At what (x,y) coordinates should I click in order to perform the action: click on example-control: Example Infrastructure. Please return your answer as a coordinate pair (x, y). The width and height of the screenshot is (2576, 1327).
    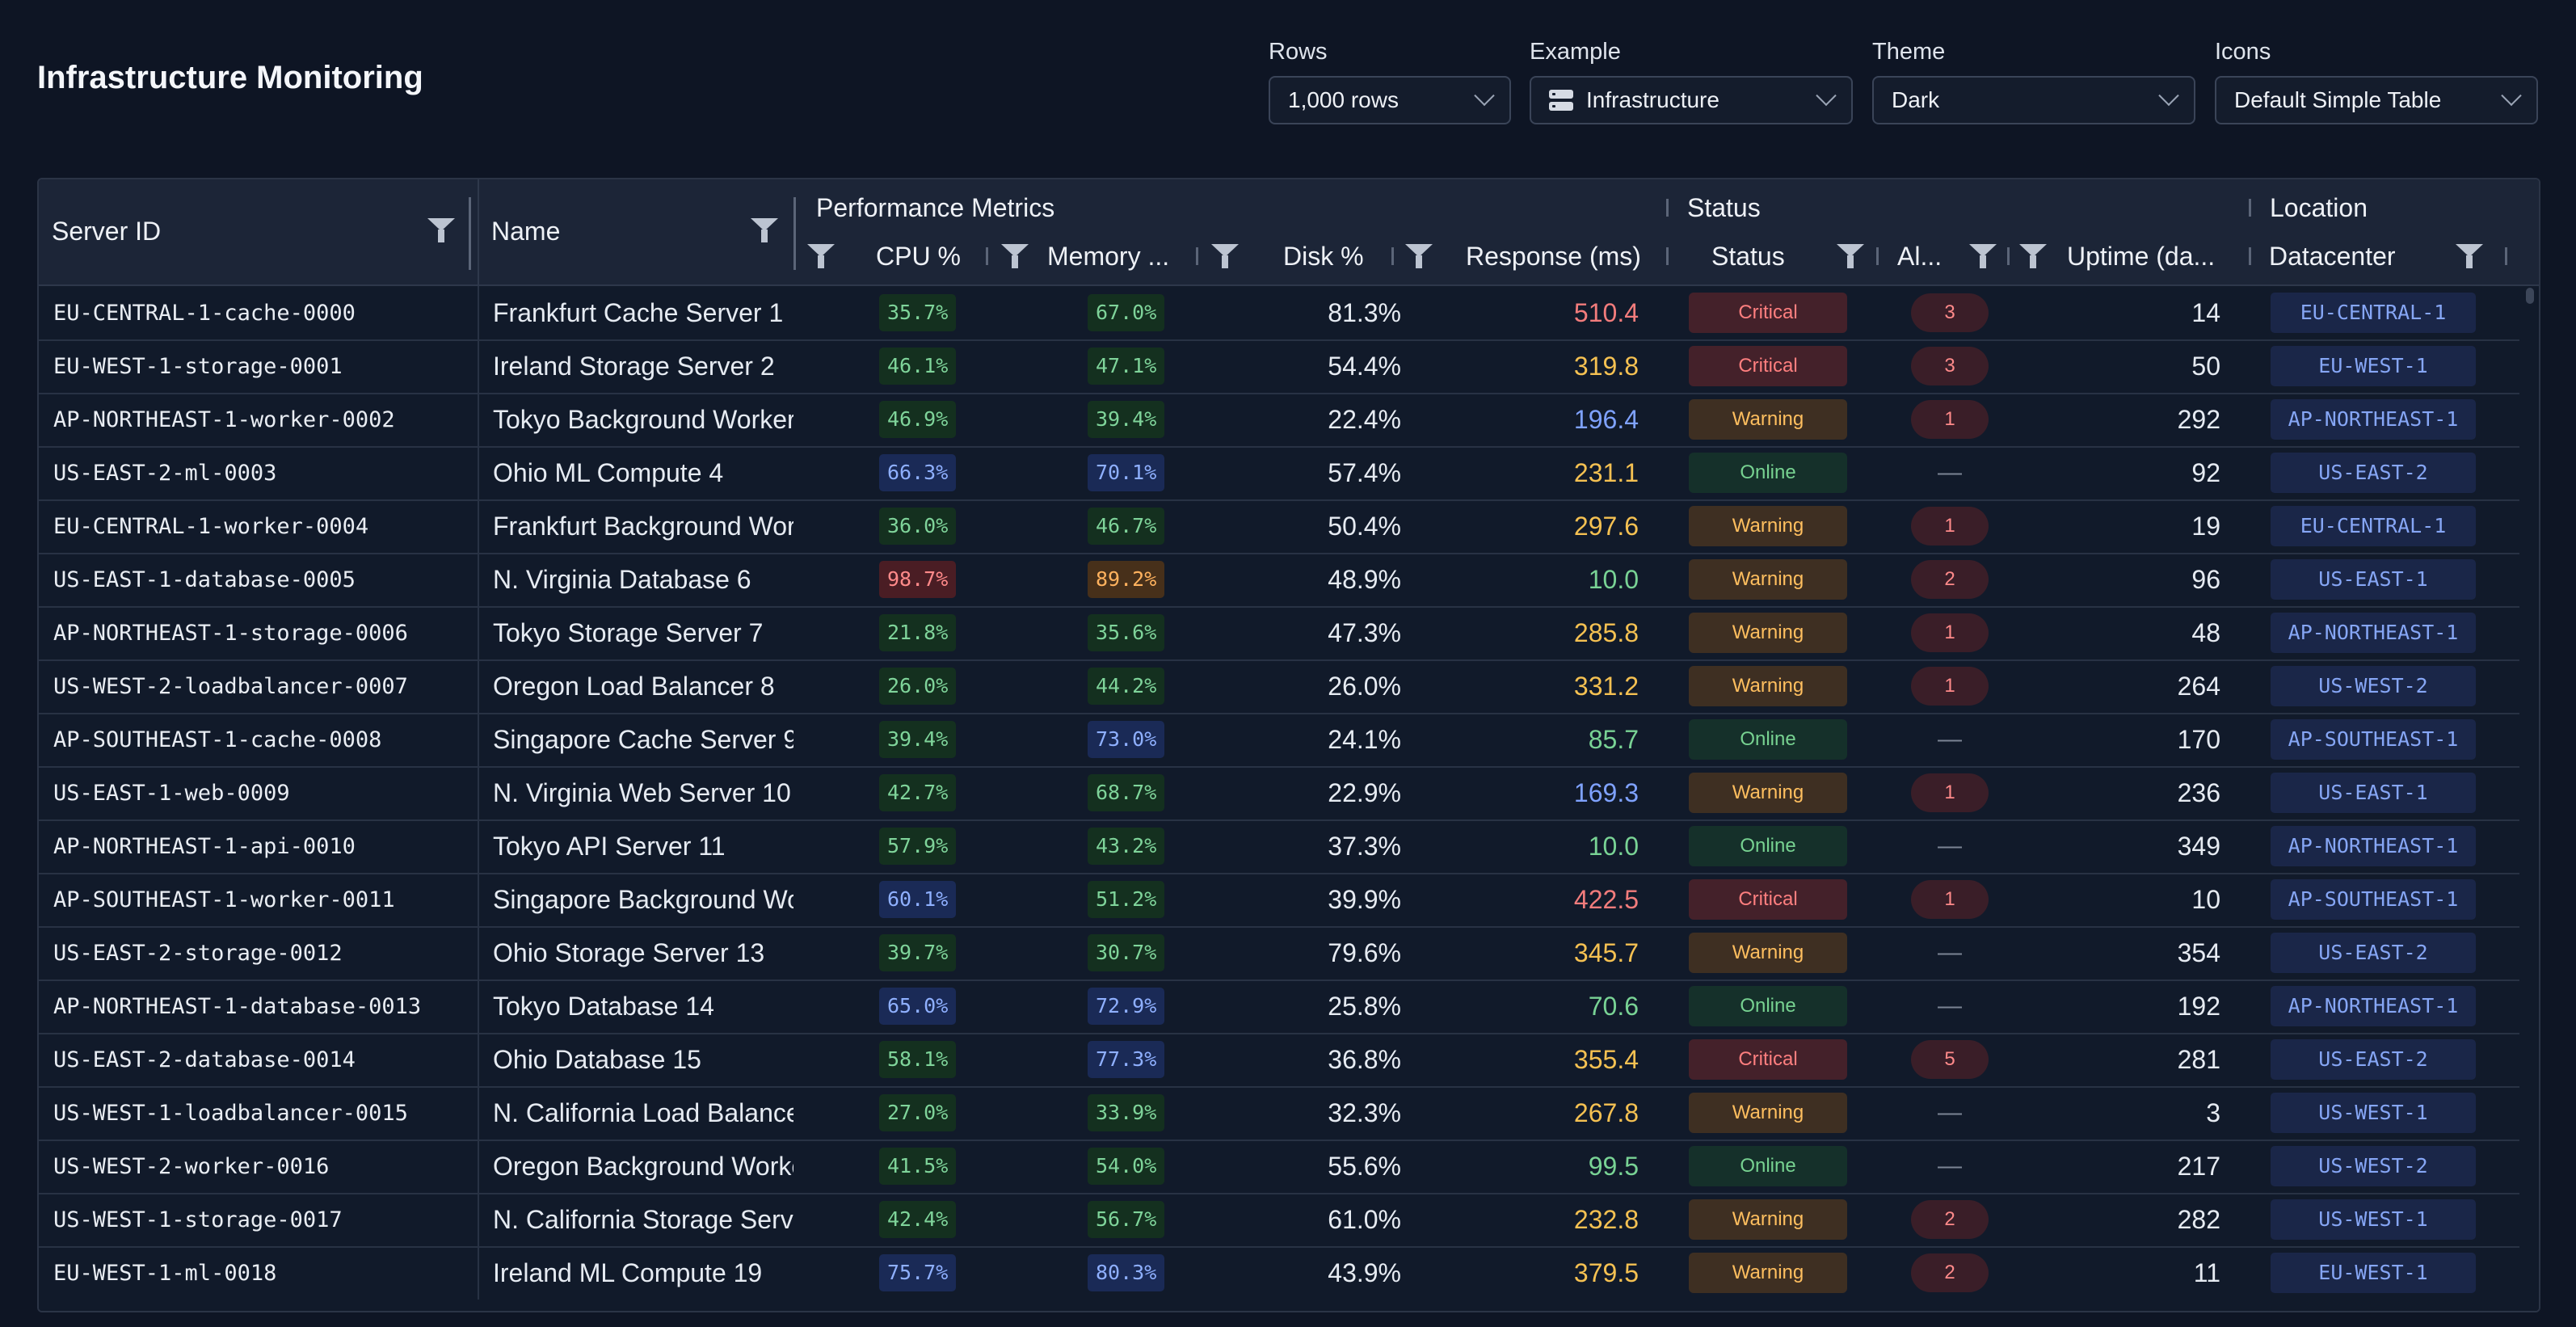
    Looking at the image, I should click on (1691, 80).